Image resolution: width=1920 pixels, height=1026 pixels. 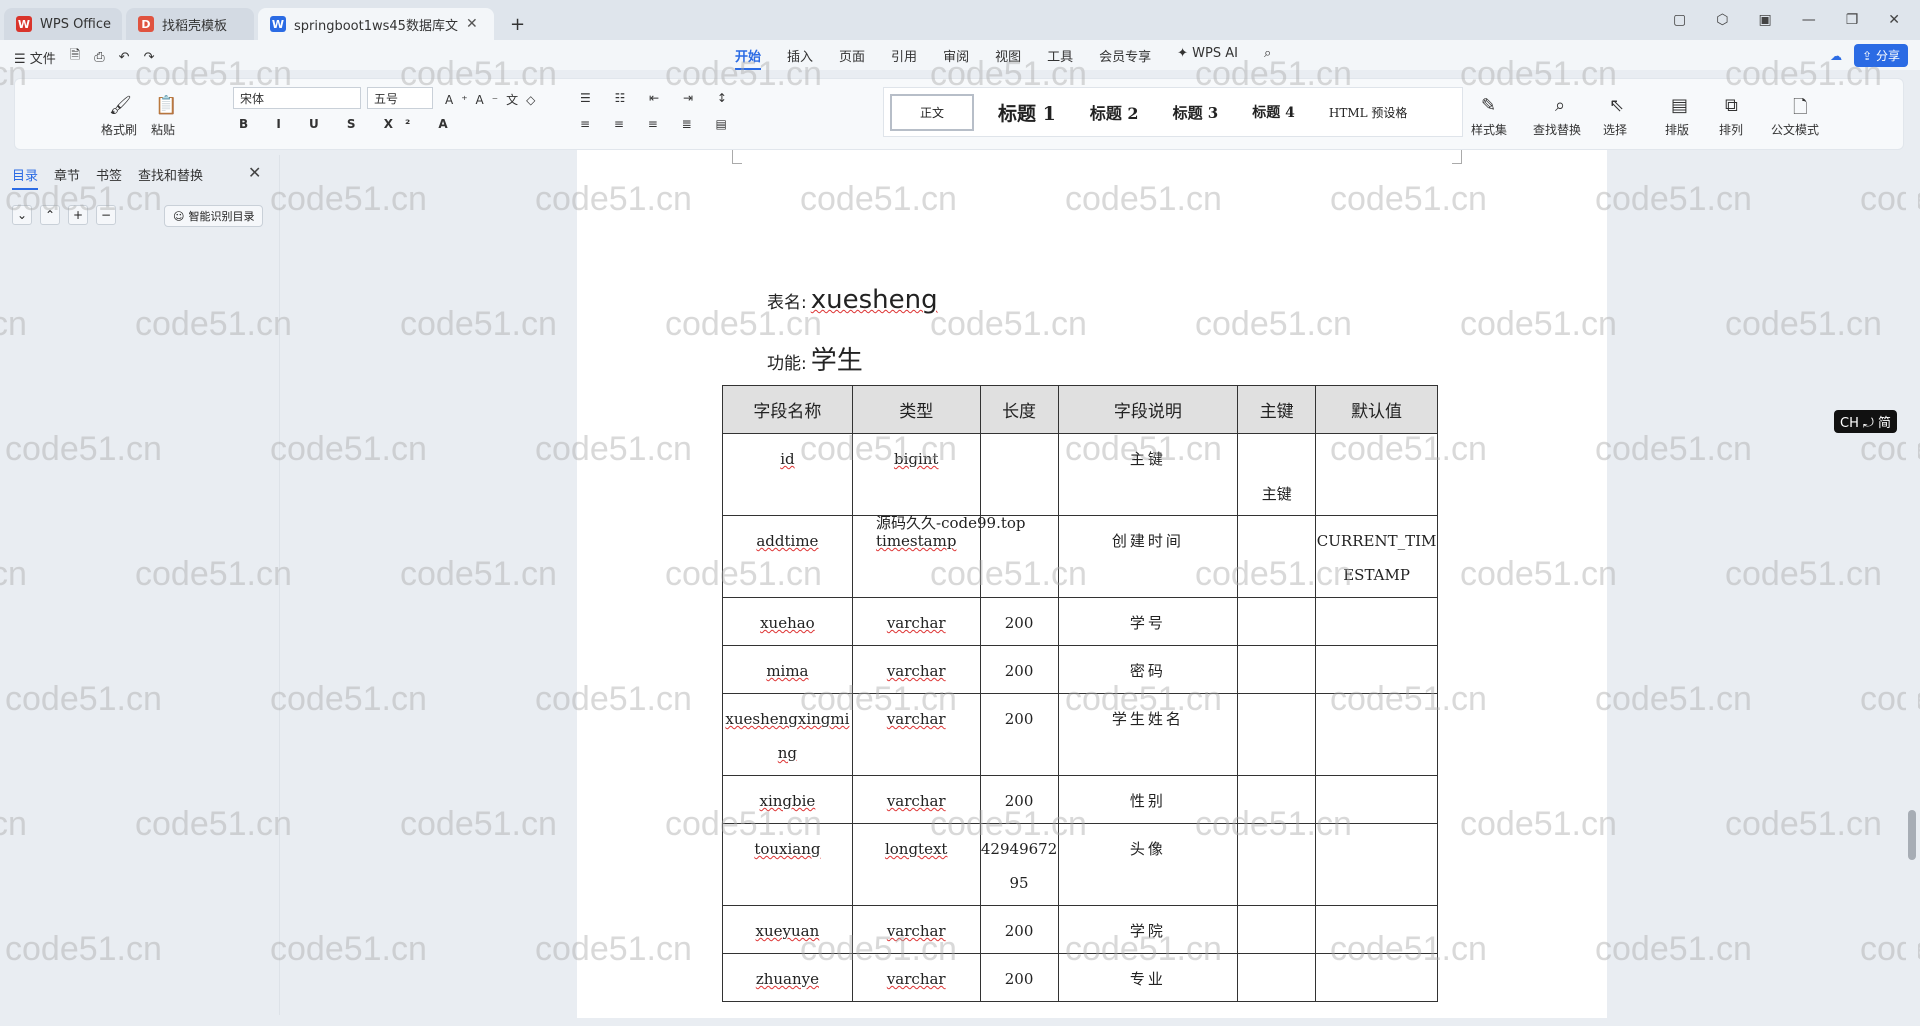 I want to click on tab-wps-office: W WPS Office, so click(x=63, y=24).